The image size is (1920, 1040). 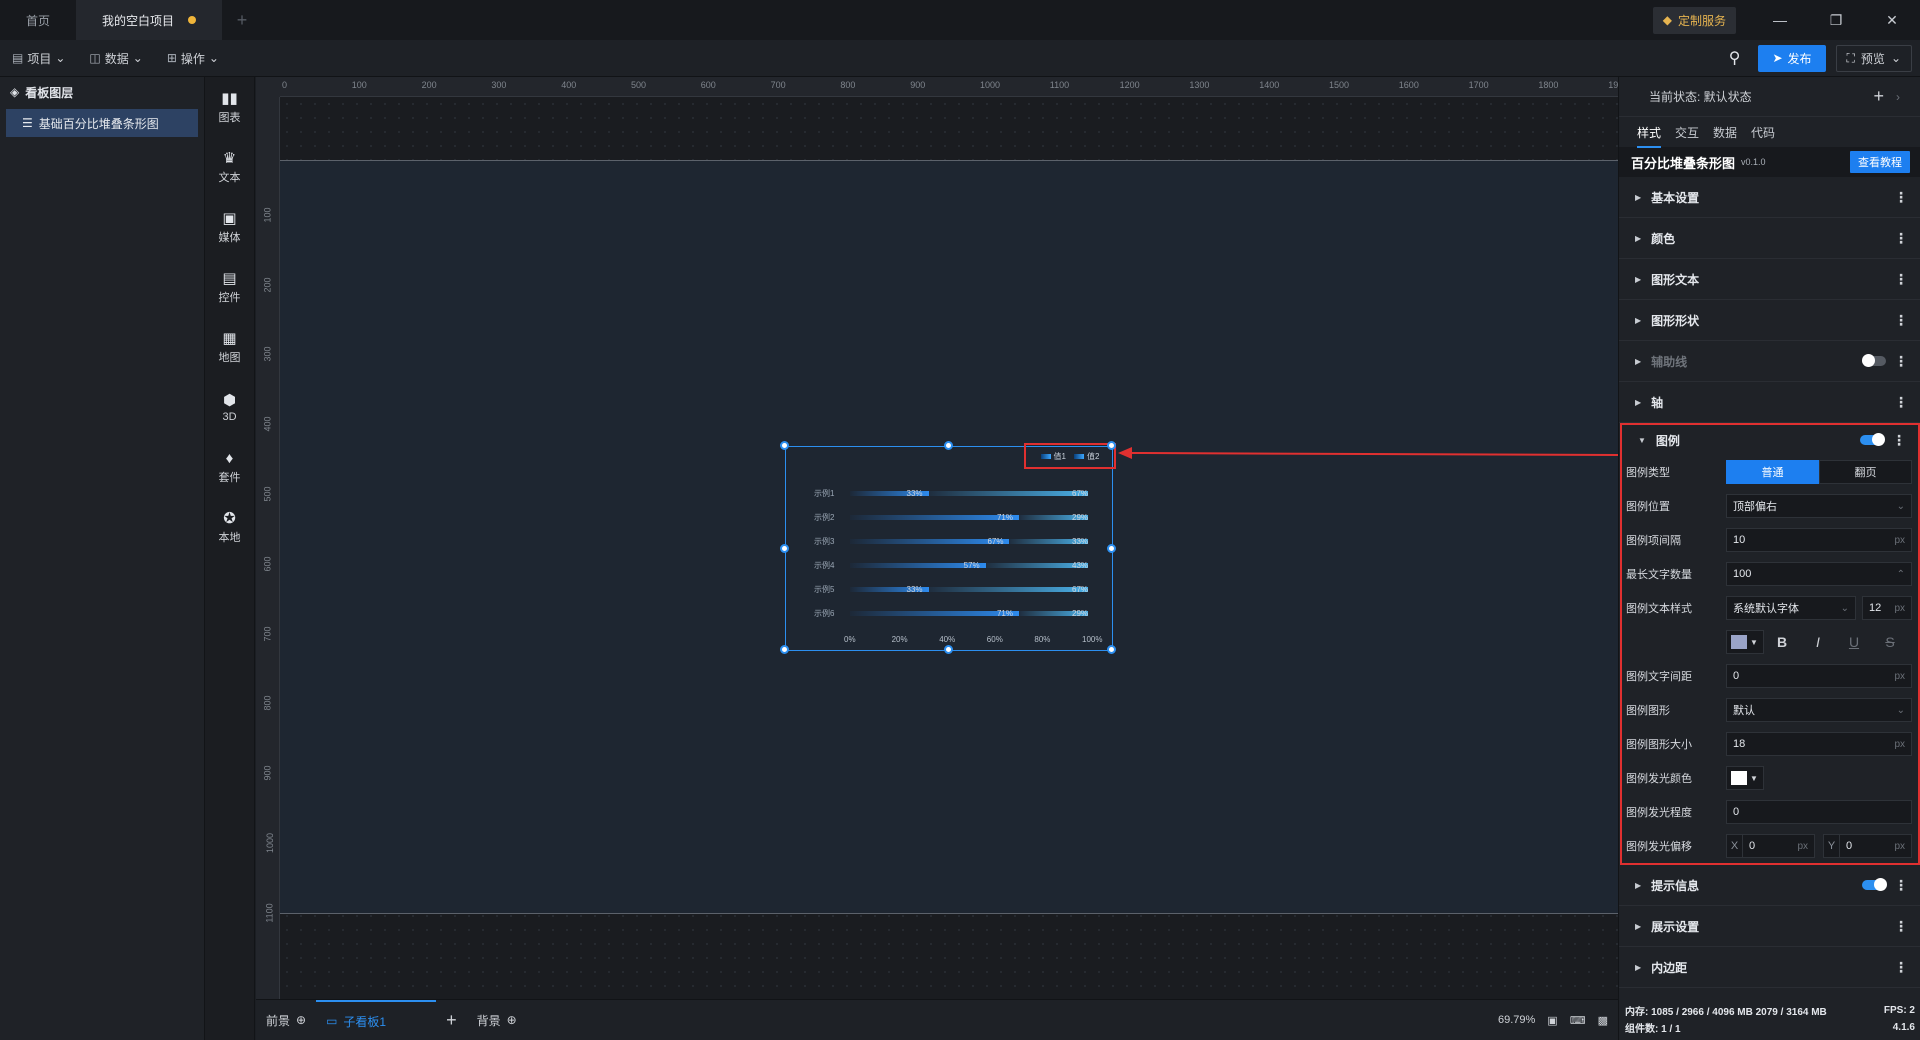 What do you see at coordinates (1890, 642) in the screenshot?
I see `strikethrough-icon: S` at bounding box center [1890, 642].